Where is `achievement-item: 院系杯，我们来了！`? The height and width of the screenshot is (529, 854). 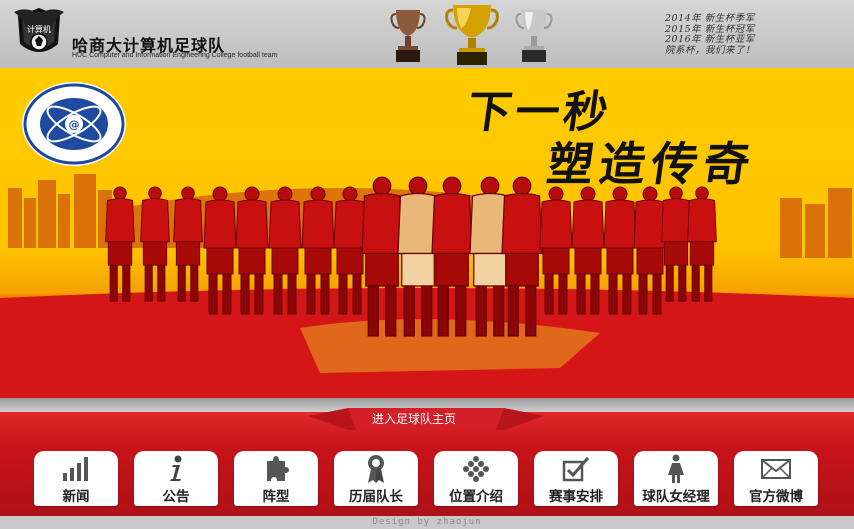
achievement-item: 院系杯，我们来了！ is located at coordinates (710, 50).